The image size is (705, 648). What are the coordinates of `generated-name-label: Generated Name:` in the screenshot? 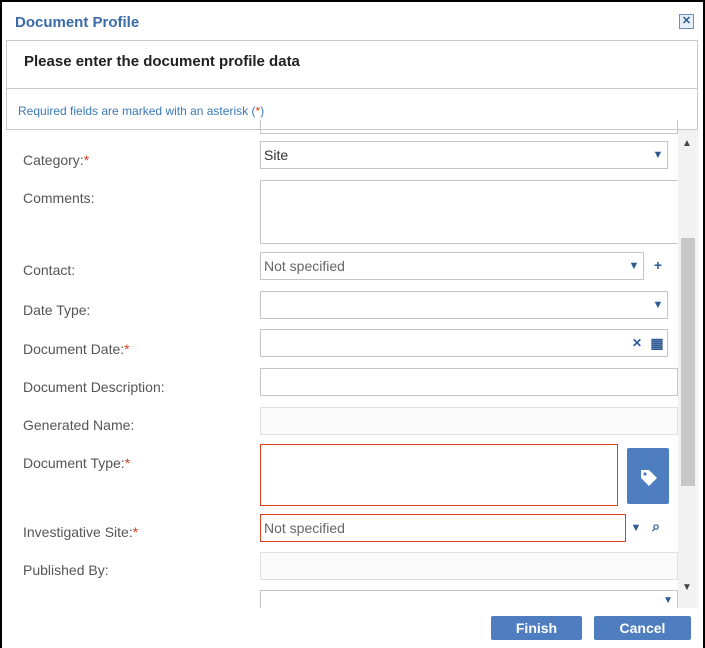 It's located at (79, 425).